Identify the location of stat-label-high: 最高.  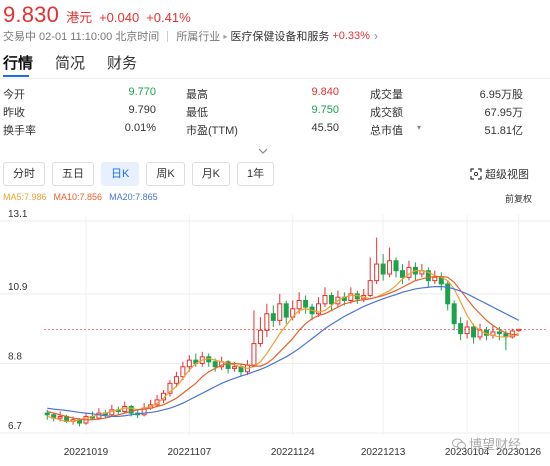
(197, 95).